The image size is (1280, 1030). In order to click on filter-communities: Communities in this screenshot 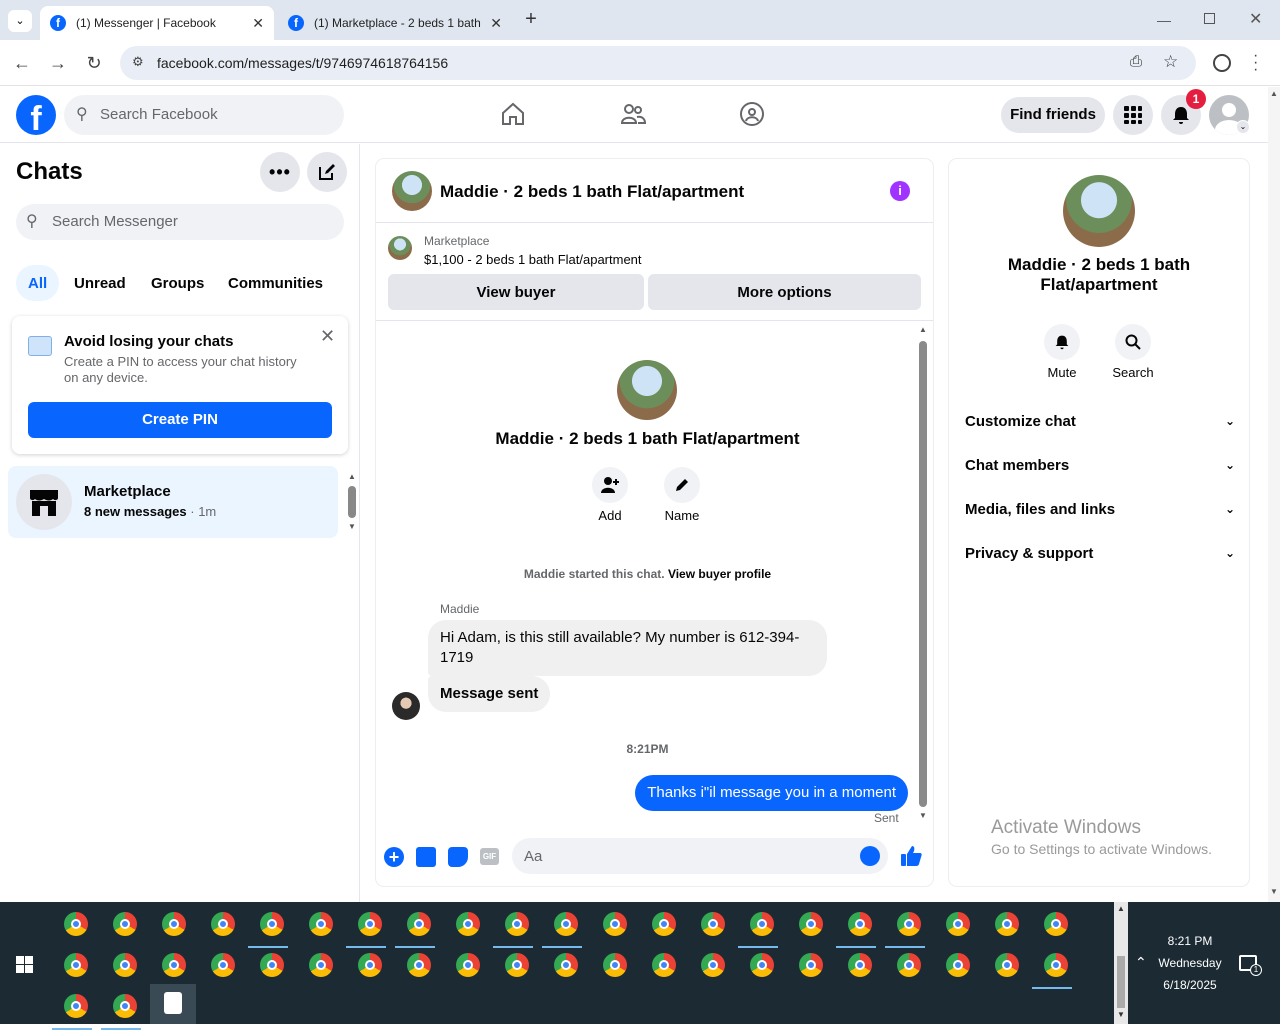, I will do `click(275, 283)`.